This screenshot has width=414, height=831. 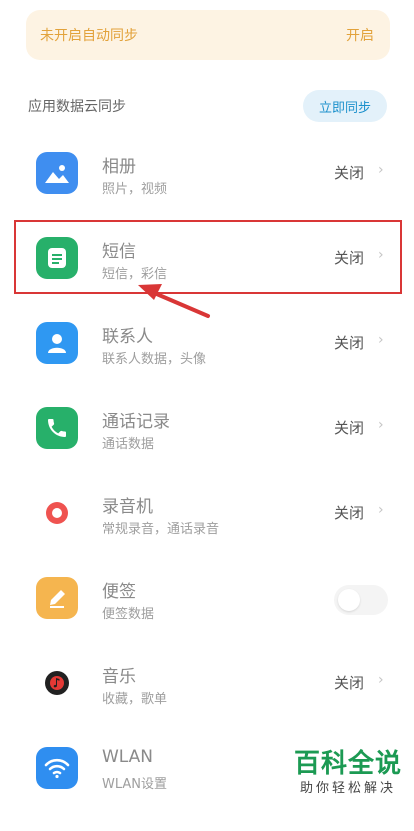 What do you see at coordinates (360, 35) in the screenshot?
I see `enable-auto-sync-button: 开启` at bounding box center [360, 35].